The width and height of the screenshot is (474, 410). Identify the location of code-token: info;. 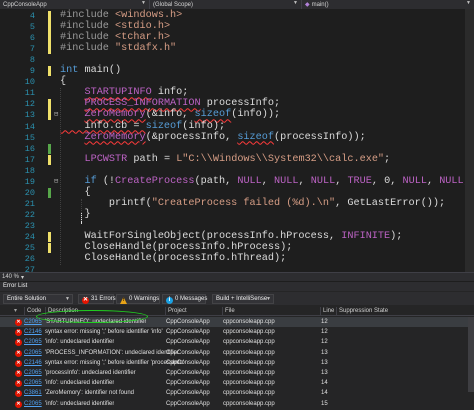
(170, 93).